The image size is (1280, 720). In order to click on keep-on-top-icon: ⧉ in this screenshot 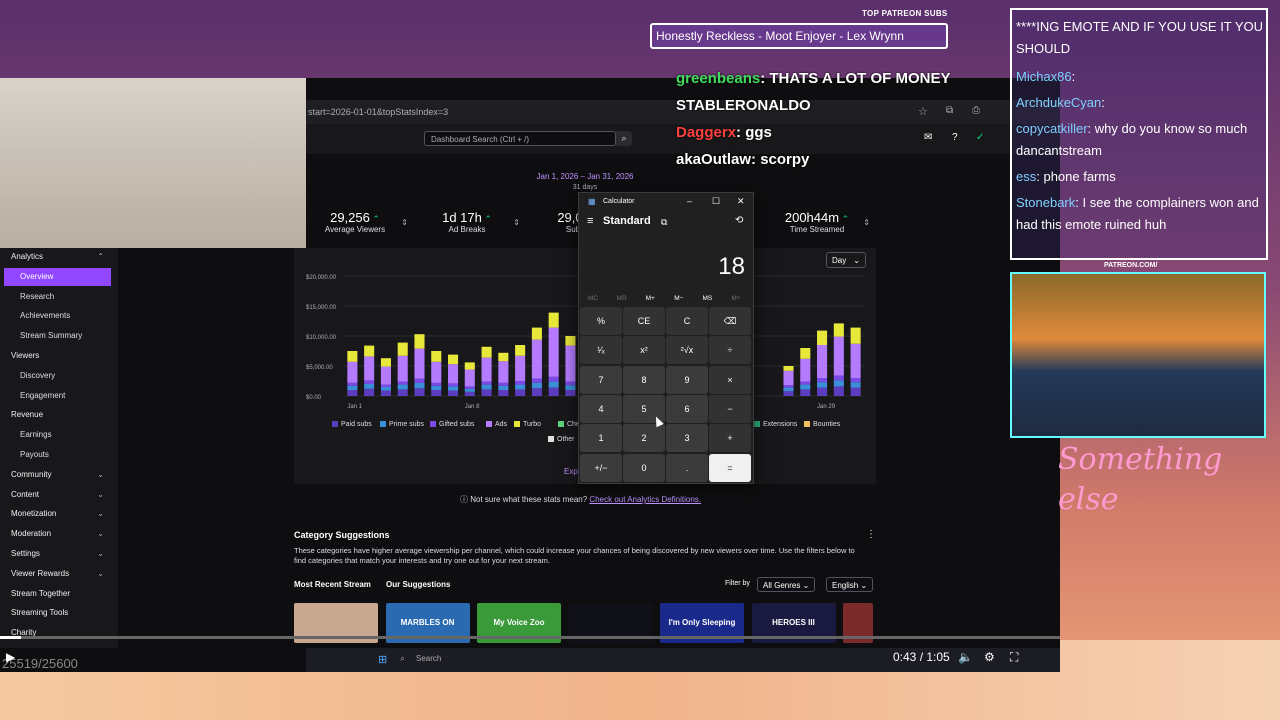, I will do `click(664, 222)`.